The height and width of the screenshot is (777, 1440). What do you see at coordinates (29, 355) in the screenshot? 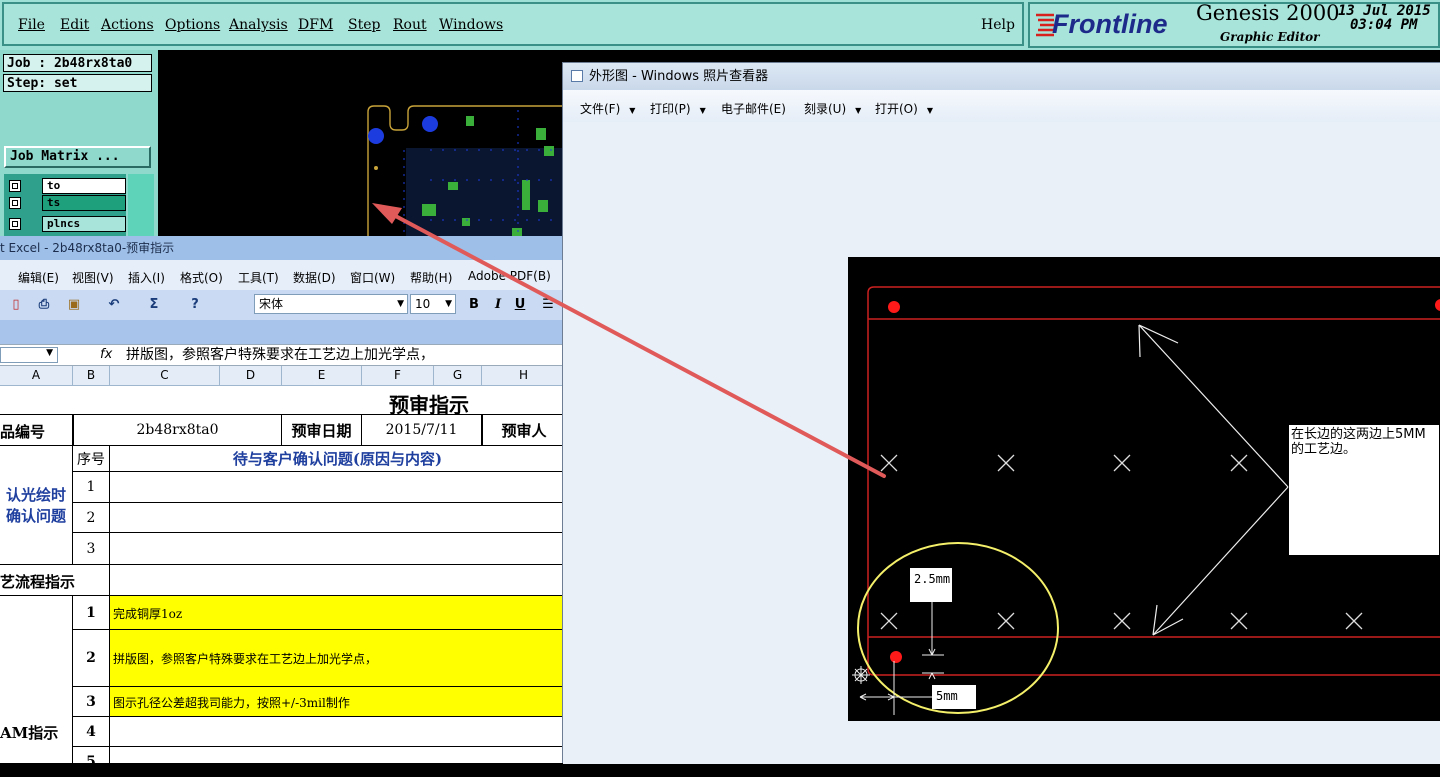
I see `name-box: ▼` at bounding box center [29, 355].